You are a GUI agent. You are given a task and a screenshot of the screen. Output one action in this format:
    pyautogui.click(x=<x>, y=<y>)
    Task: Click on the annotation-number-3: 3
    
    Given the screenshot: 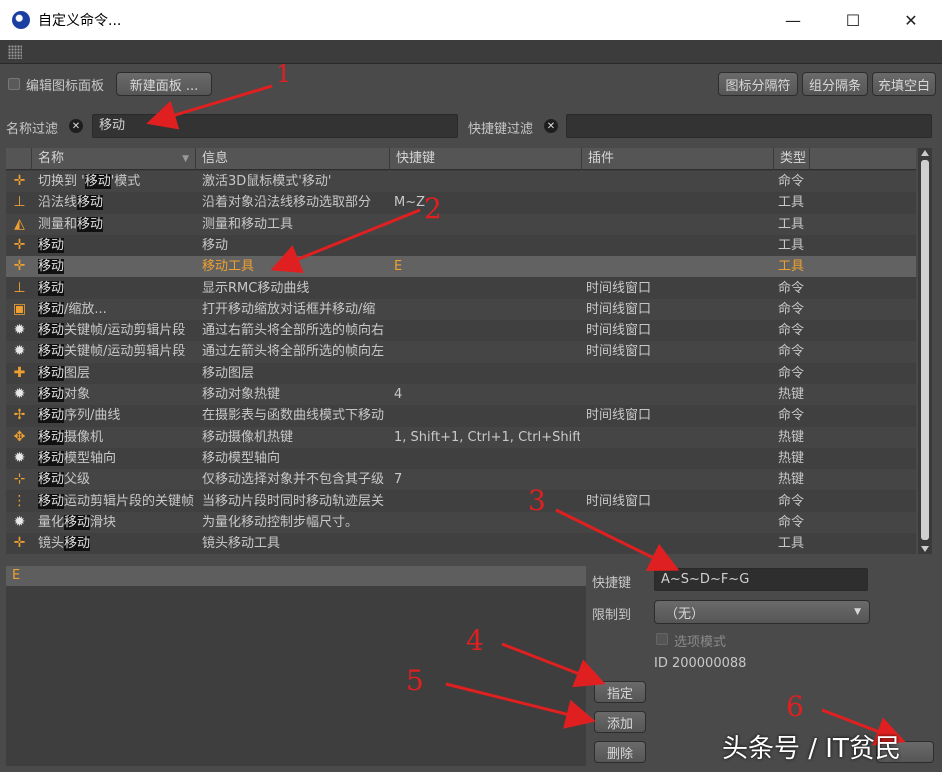 What is the action you would take?
    pyautogui.click(x=537, y=500)
    